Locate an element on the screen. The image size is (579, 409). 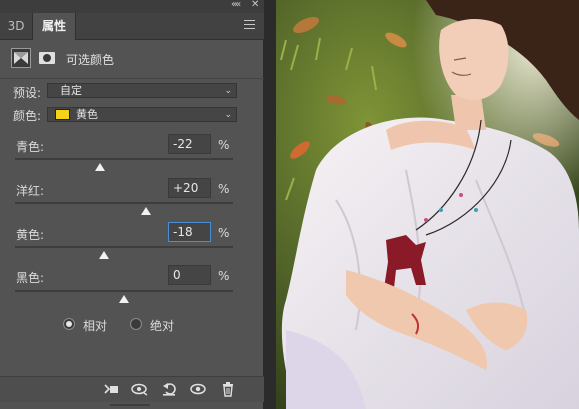
adjustment-header: 可选颜色 is located at coordinates (132, 59).